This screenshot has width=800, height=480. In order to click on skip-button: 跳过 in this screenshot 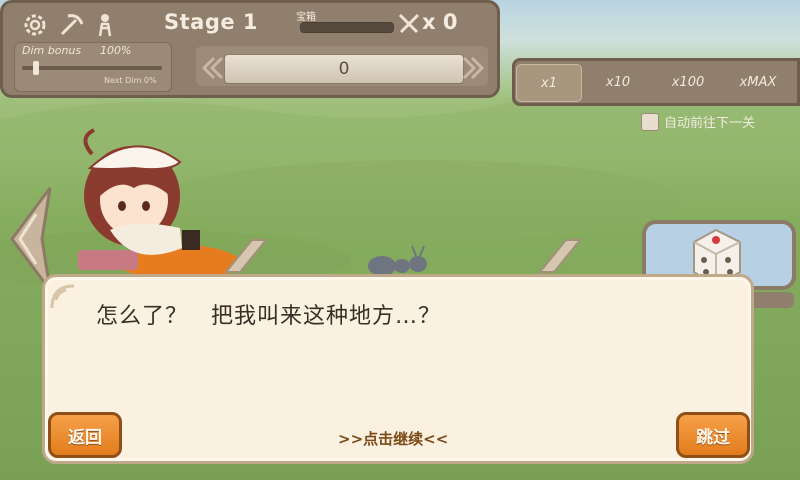, I will do `click(713, 435)`.